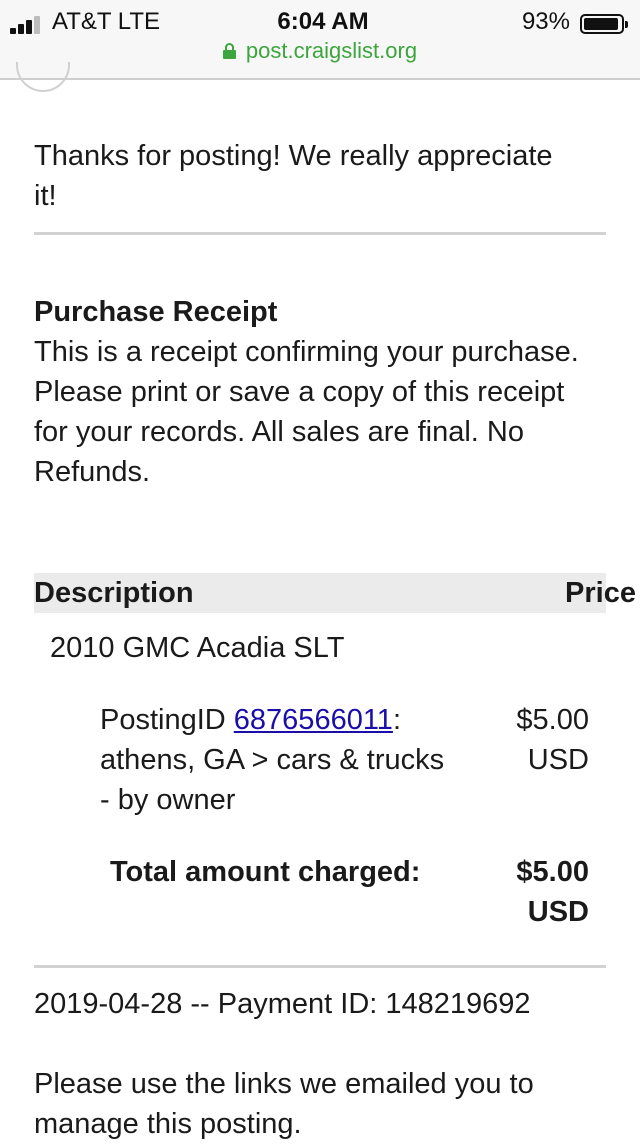  Describe the element at coordinates (197, 648) in the screenshot. I see `item-name: 2010 GMC Acadia SLT` at that location.